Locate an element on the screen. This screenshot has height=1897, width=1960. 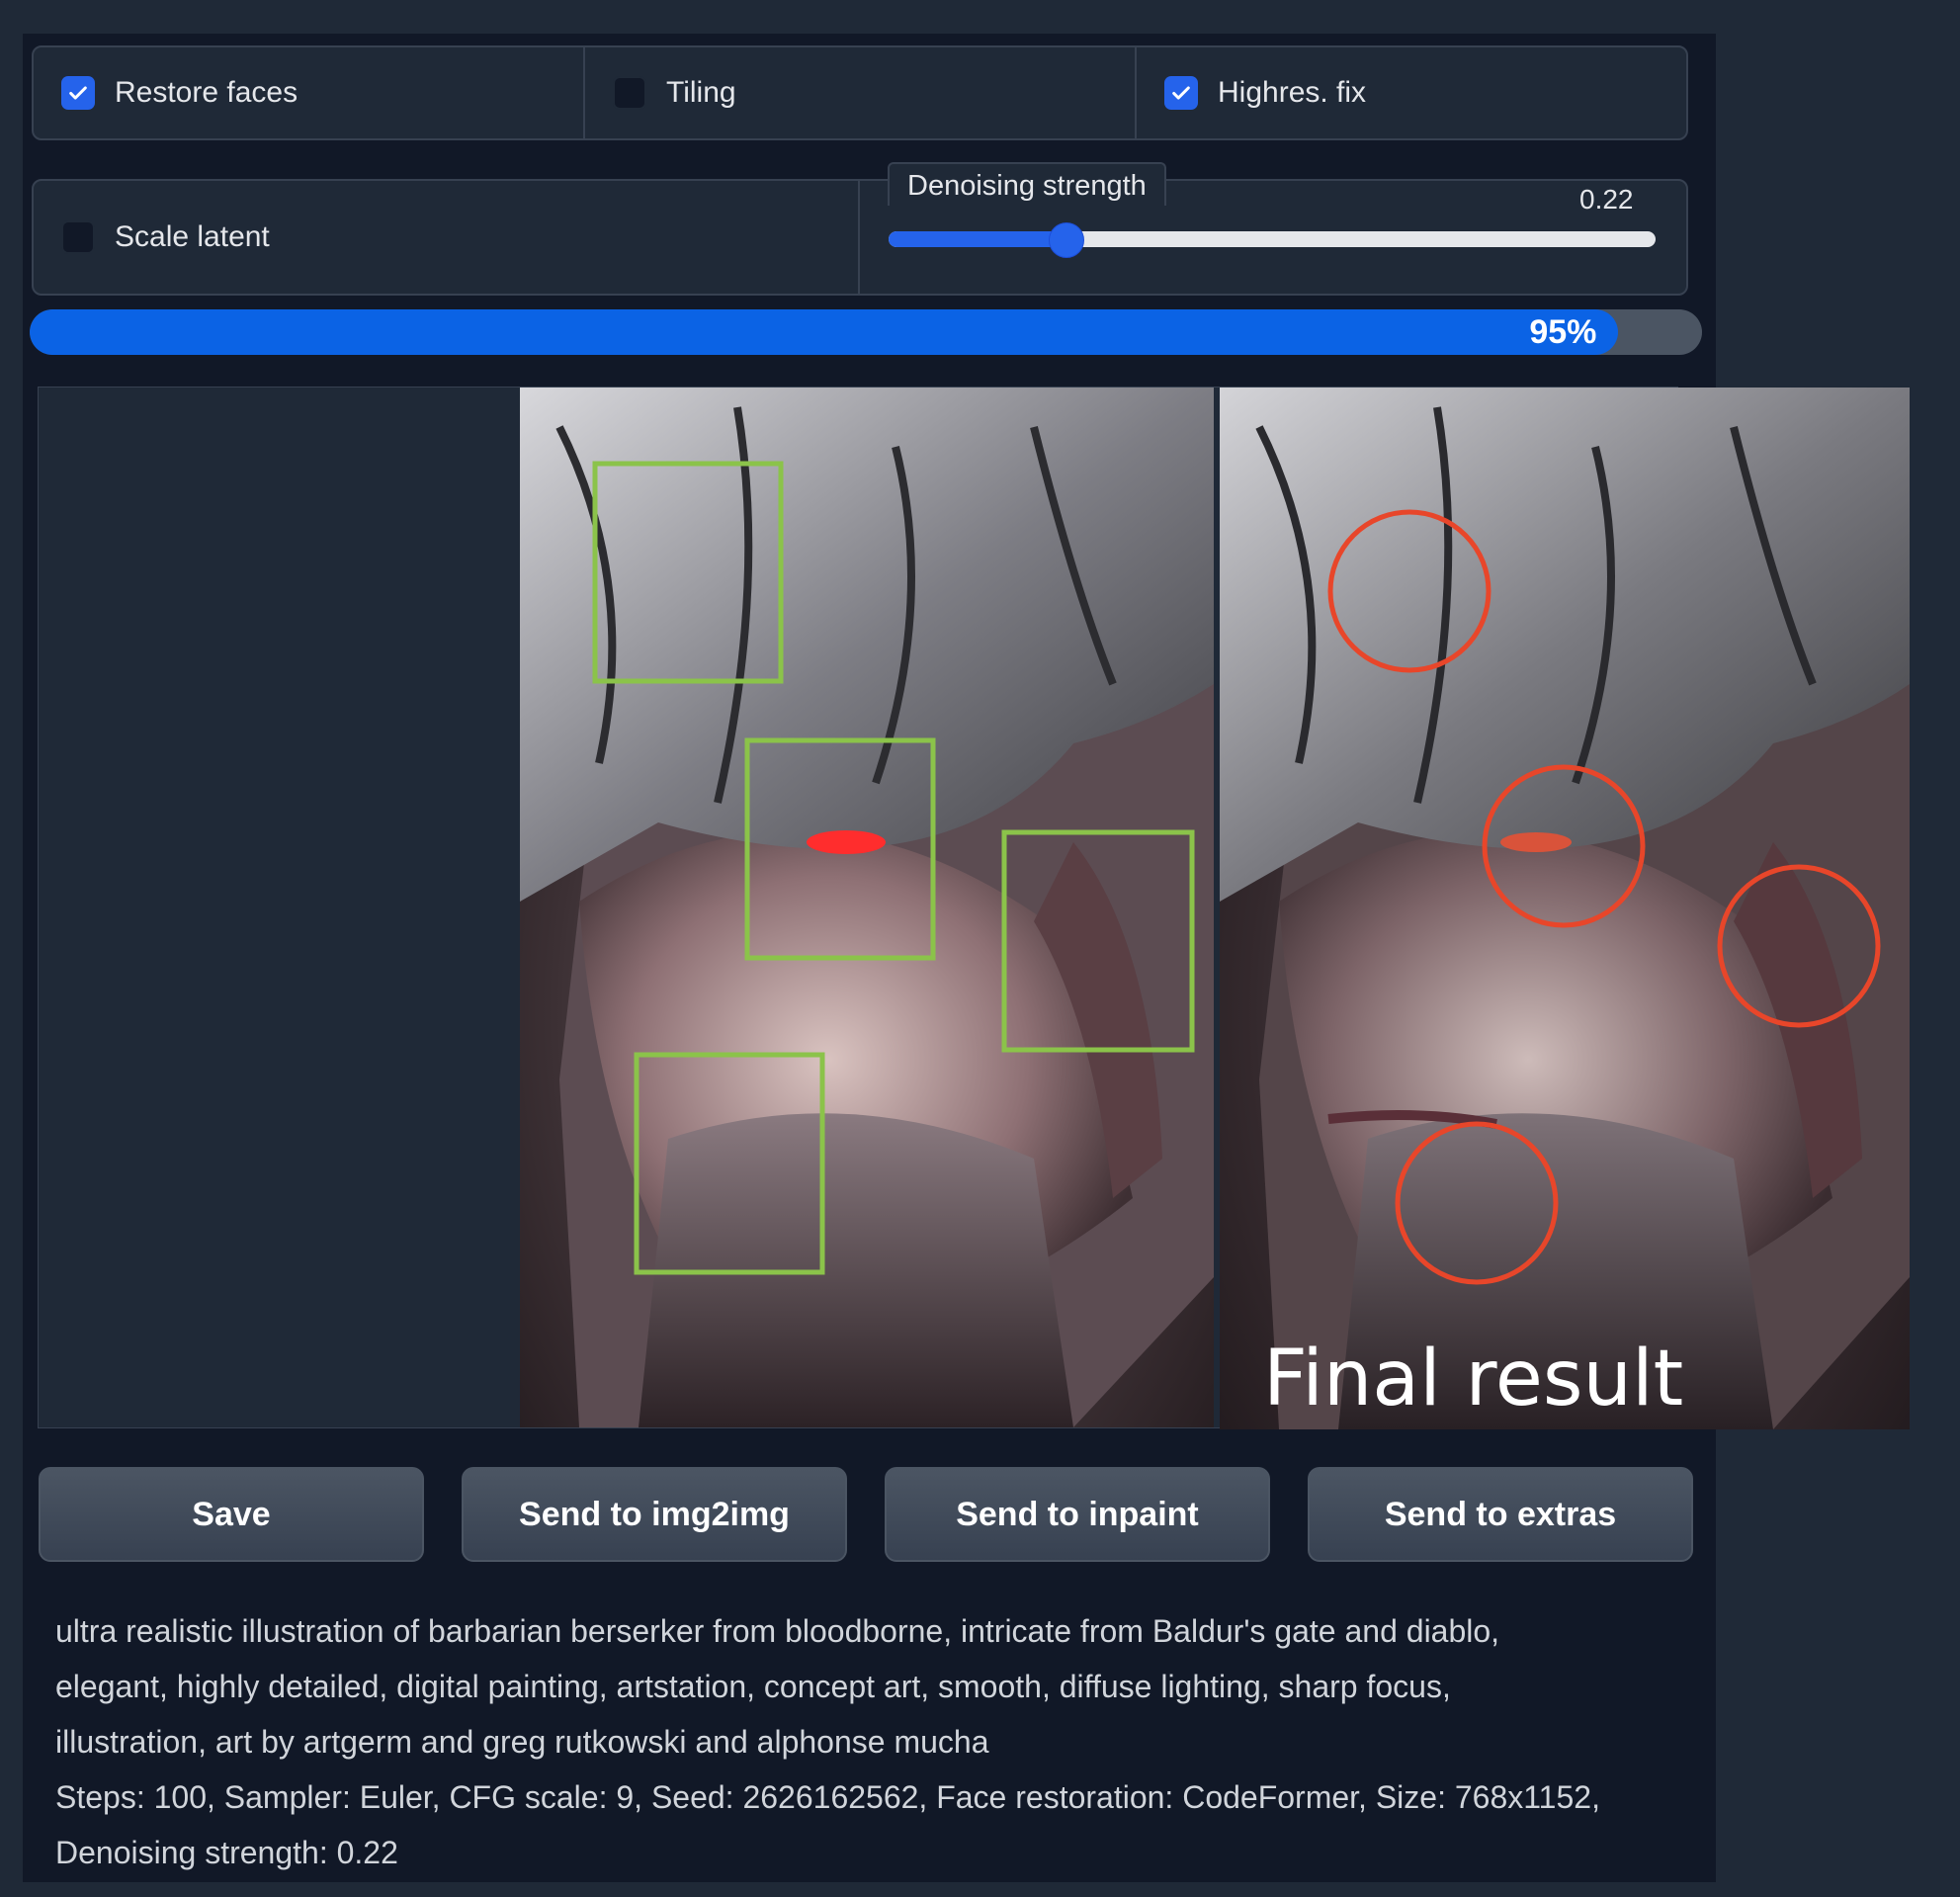
highres-fix-checkbox is located at coordinates (1181, 93).